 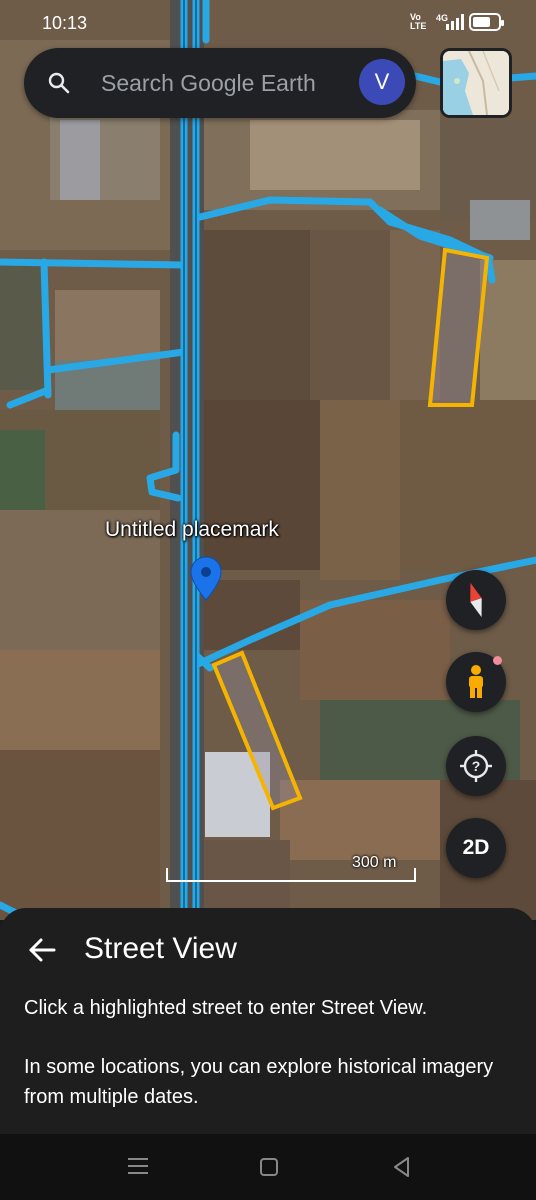 I want to click on notification-dot, so click(x=497, y=660).